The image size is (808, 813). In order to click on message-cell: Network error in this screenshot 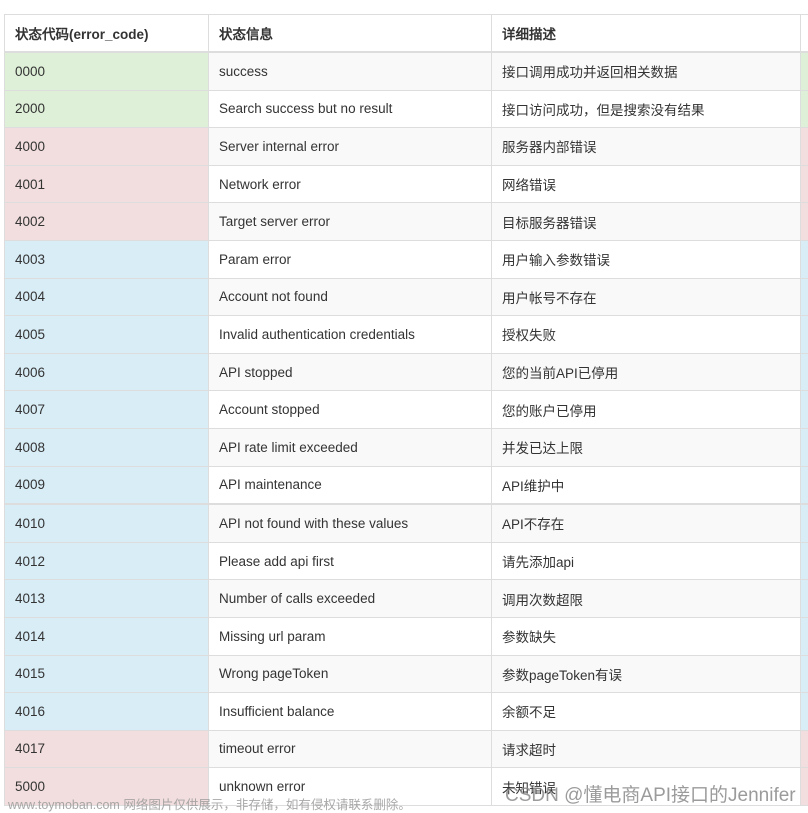, I will do `click(350, 184)`.